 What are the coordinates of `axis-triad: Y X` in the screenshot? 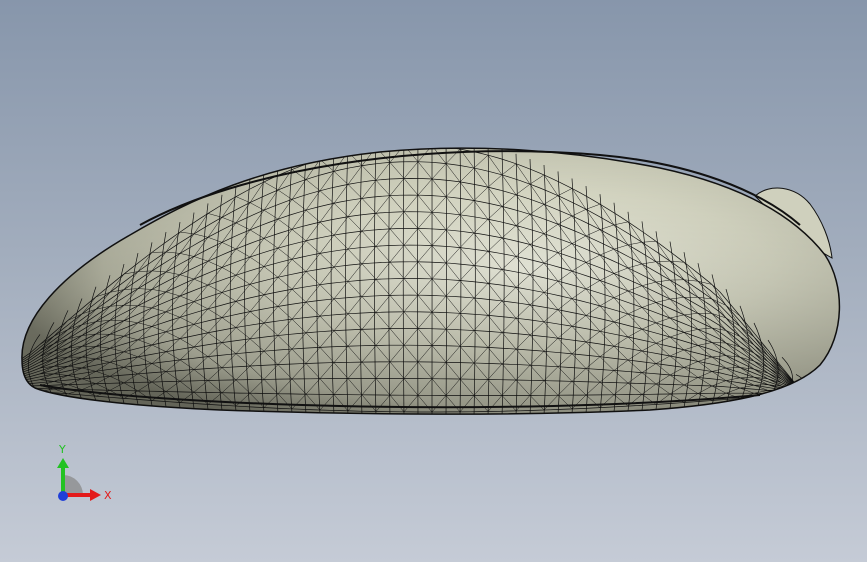 It's located at (84, 472).